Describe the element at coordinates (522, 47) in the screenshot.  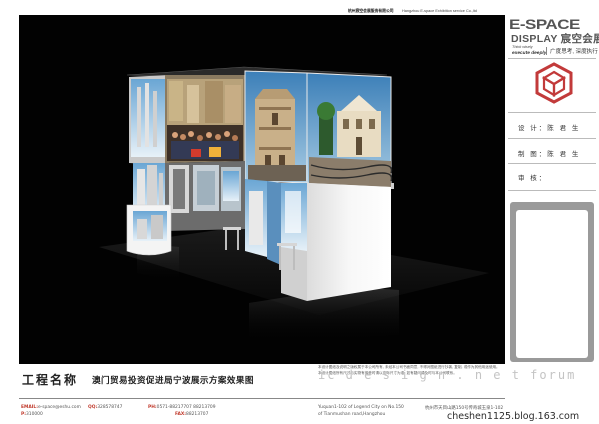
I see `tagline-think: Think wisely` at that location.